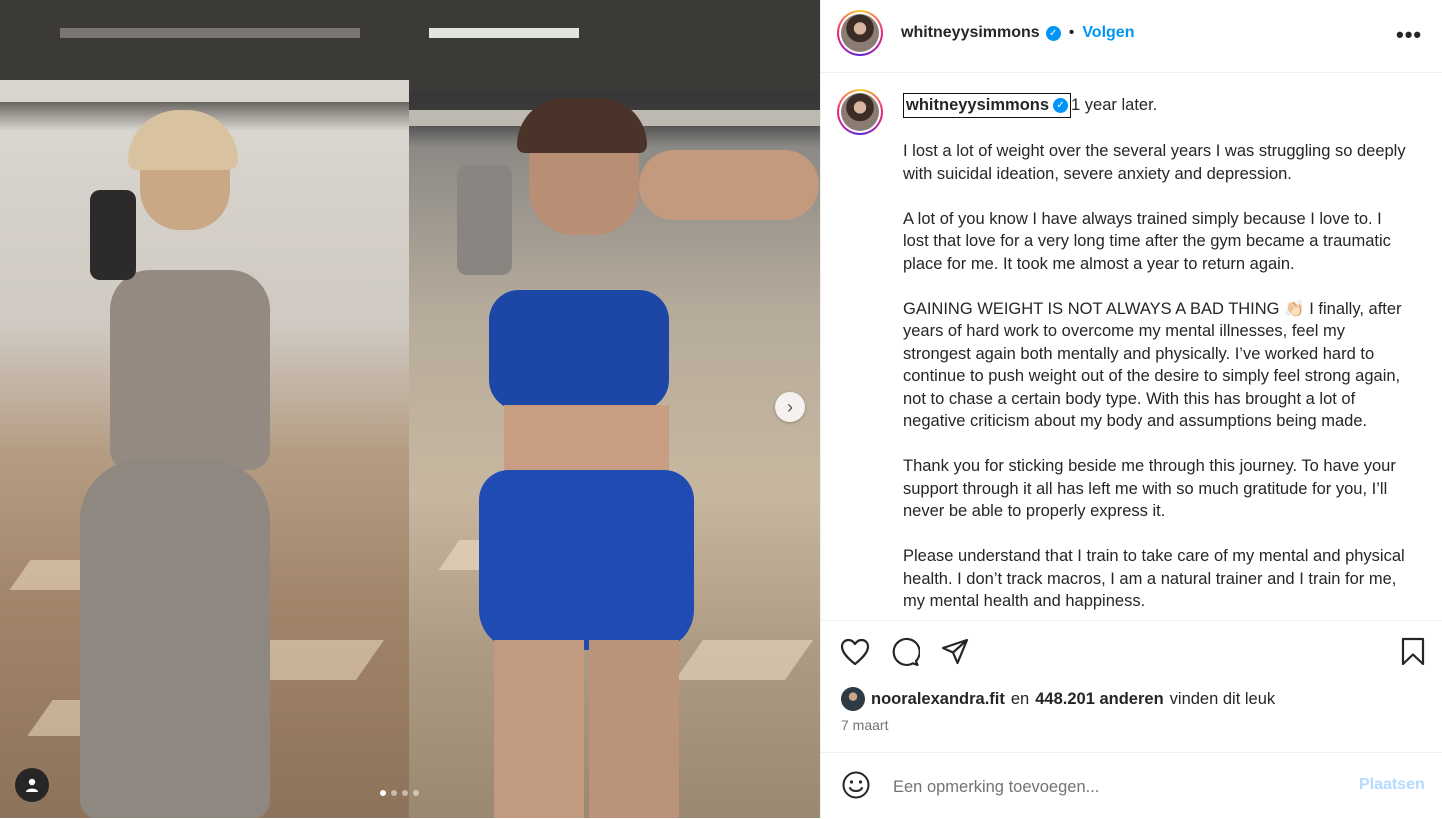 This screenshot has height=819, width=1442. I want to click on user-icon, so click(32, 785).